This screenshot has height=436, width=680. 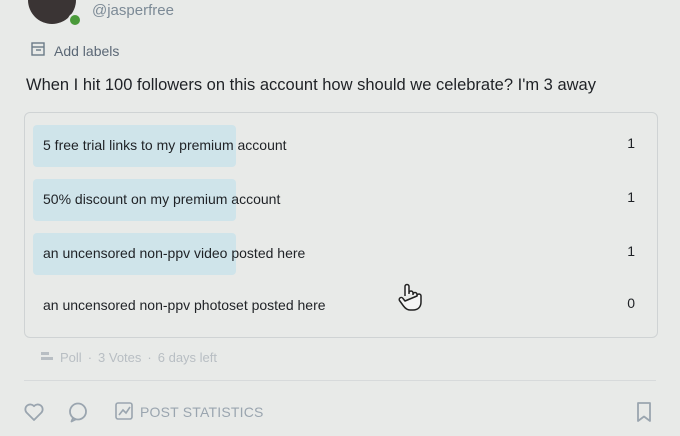 What do you see at coordinates (75, 20) in the screenshot?
I see `online-status-dot` at bounding box center [75, 20].